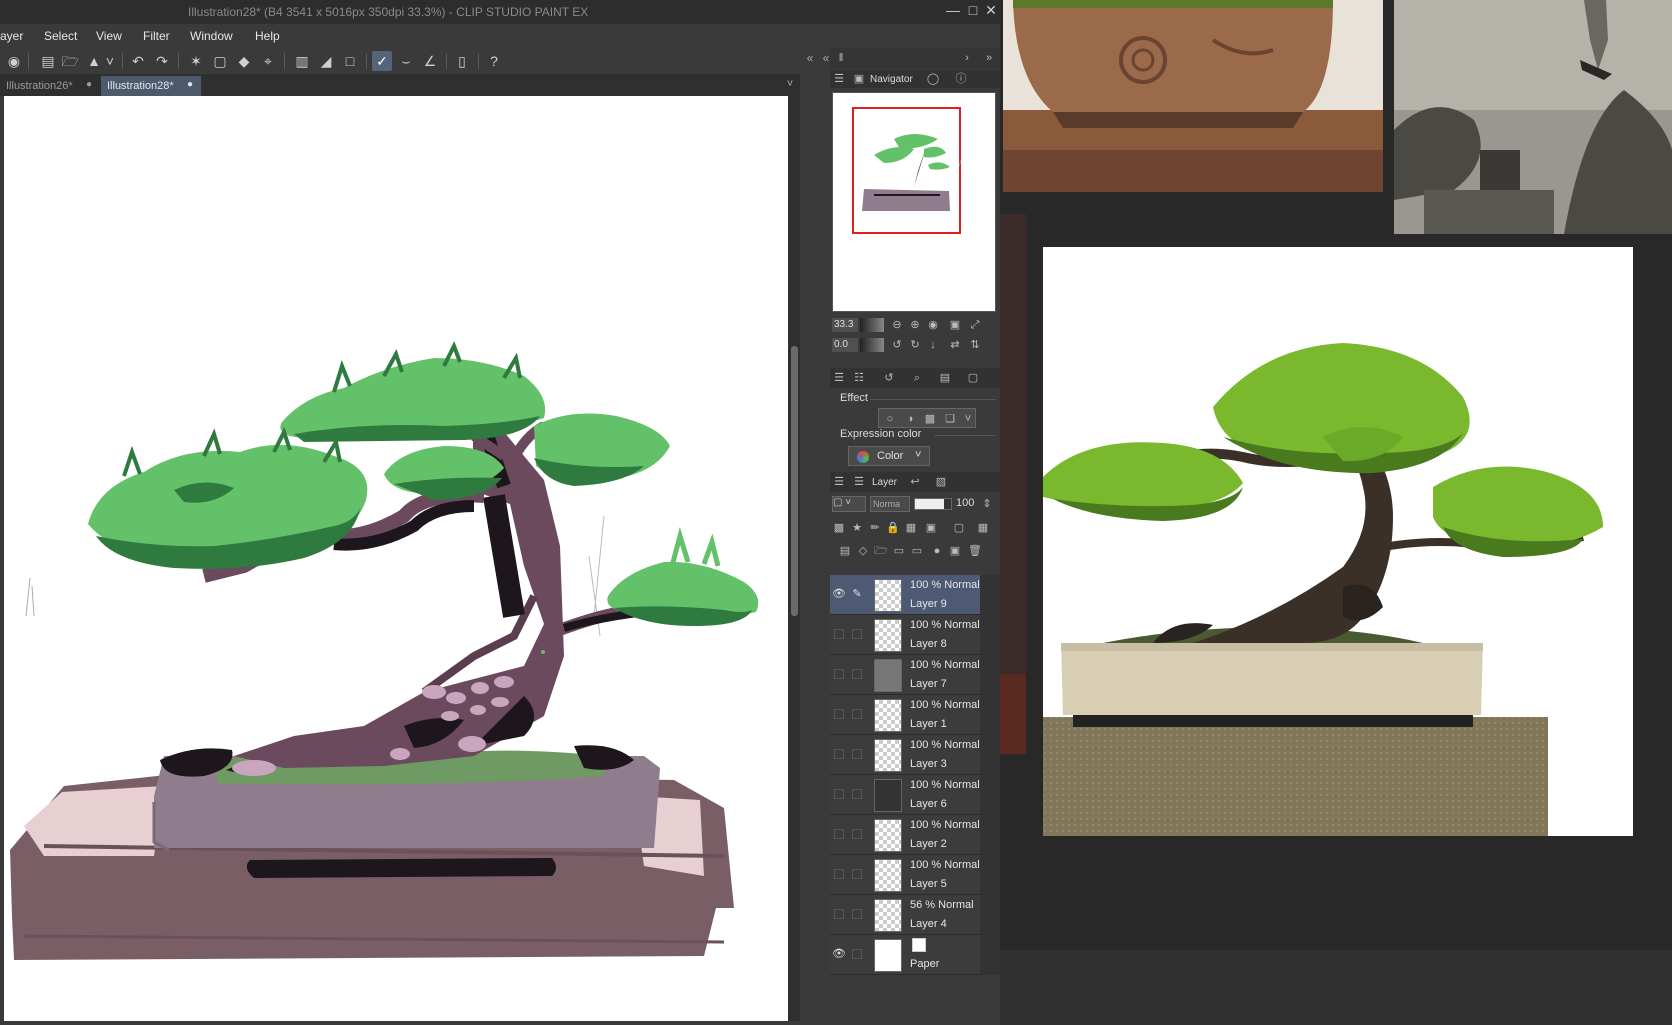  I want to click on navigator-preview: /, so click(914, 202).